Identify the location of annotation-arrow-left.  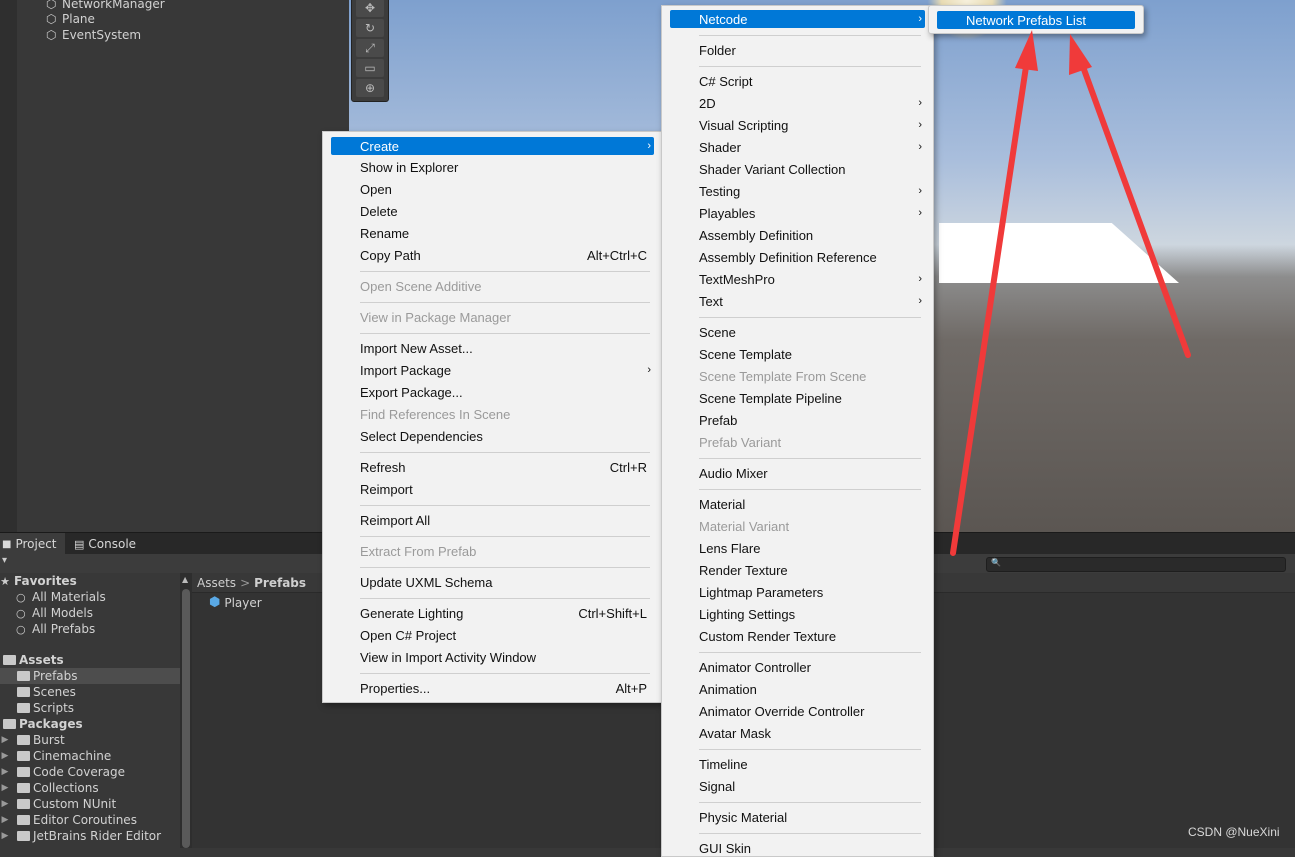
(994, 293).